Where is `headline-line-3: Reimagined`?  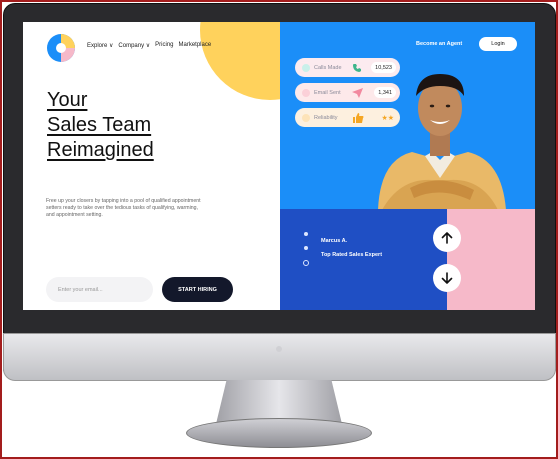 headline-line-3: Reimagined is located at coordinates (100, 150).